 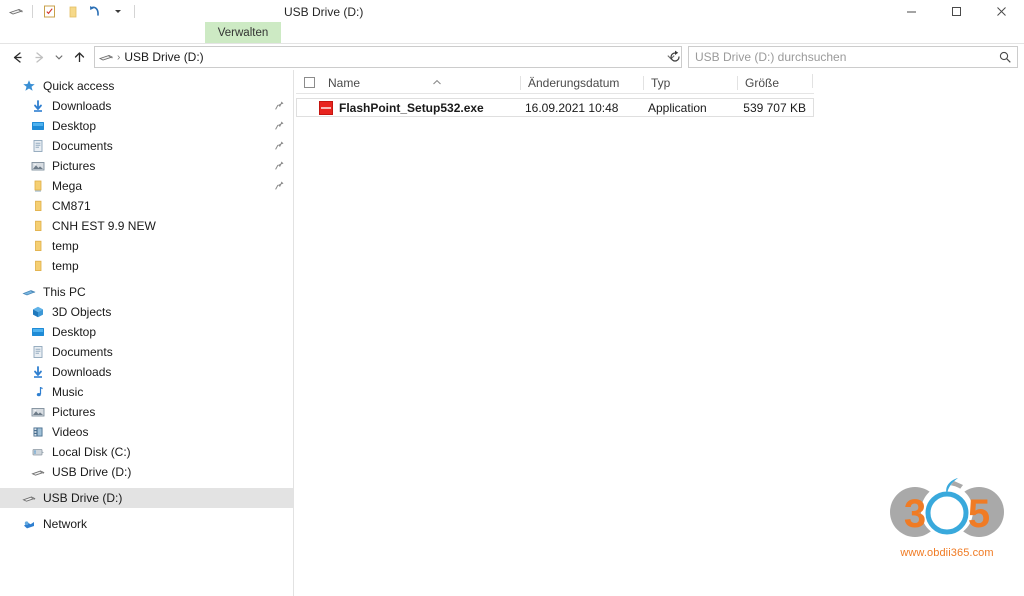 What do you see at coordinates (146, 126) in the screenshot?
I see `sidebar-item-desktop: Desktop` at bounding box center [146, 126].